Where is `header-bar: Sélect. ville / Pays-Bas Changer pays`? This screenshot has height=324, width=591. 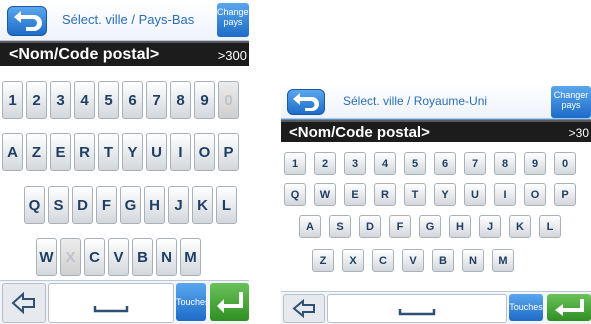 header-bar: Sélect. ville / Pays-Bas Changer pays is located at coordinates (124, 20).